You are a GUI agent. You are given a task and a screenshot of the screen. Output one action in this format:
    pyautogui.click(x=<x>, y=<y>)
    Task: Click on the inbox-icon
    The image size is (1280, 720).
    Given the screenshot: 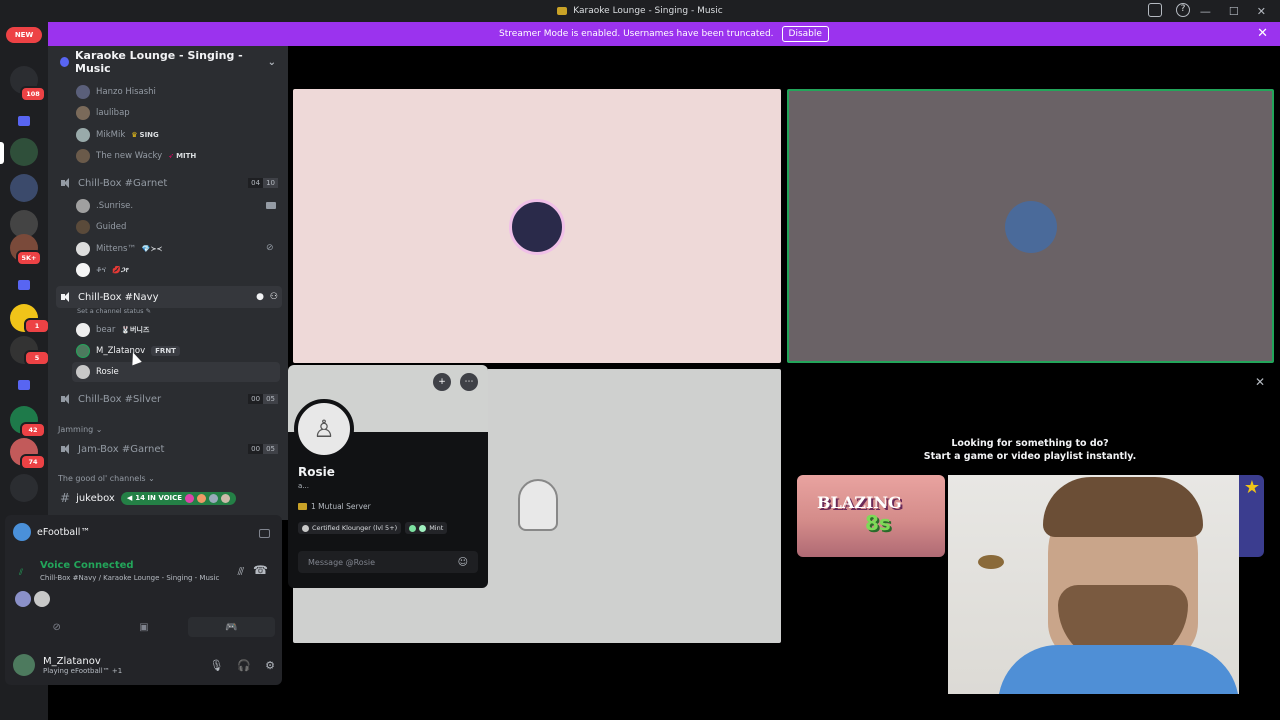 What is the action you would take?
    pyautogui.click(x=1155, y=10)
    